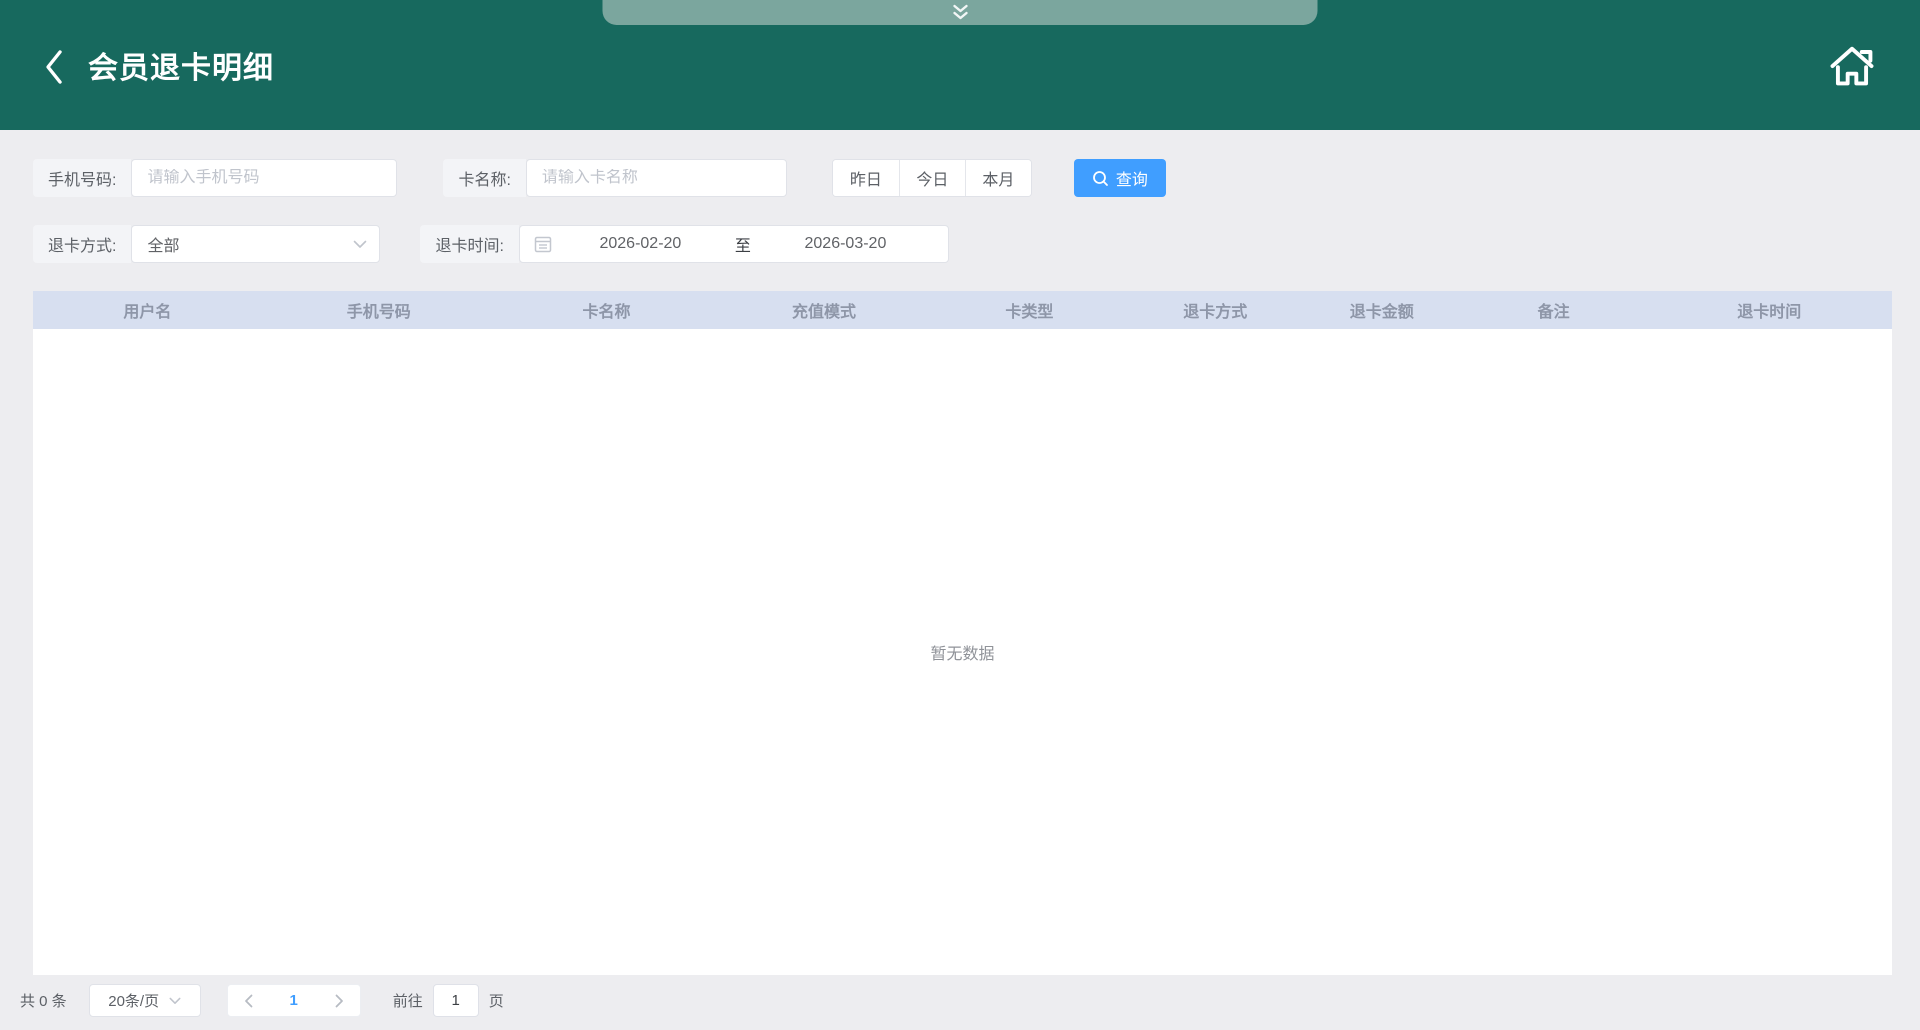 The height and width of the screenshot is (1030, 1920). I want to click on home-button, so click(1852, 65).